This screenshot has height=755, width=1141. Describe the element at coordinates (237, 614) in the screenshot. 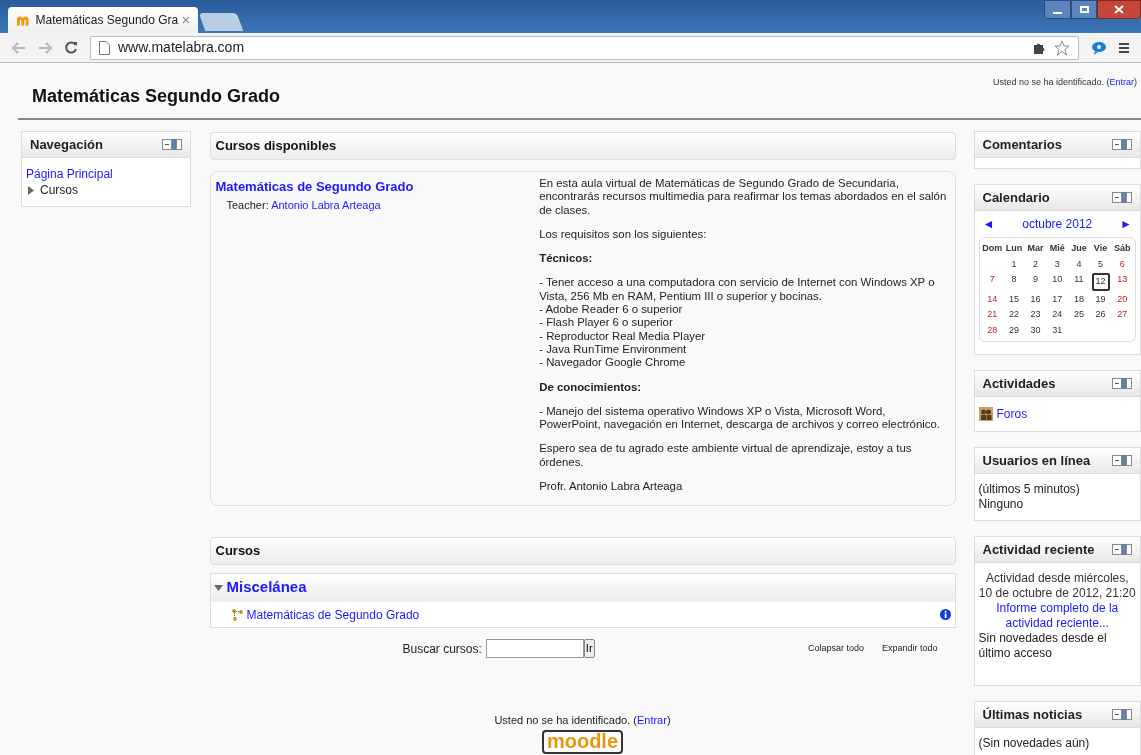

I see `course-icon` at that location.